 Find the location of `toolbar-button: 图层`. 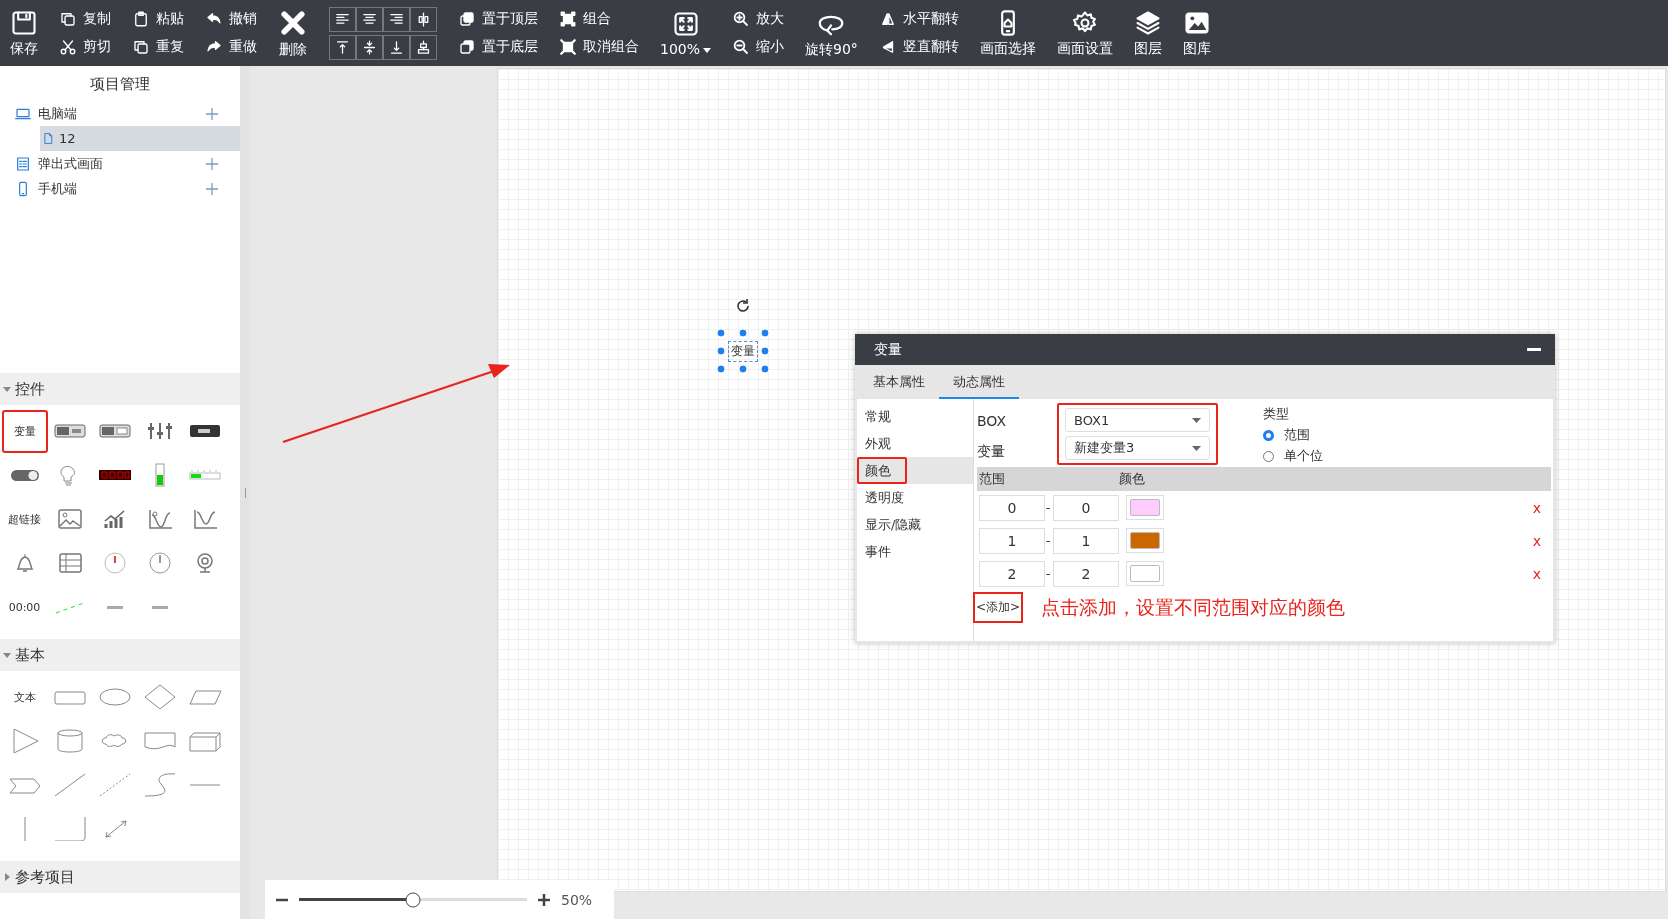

toolbar-button: 图层 is located at coordinates (1147, 33).